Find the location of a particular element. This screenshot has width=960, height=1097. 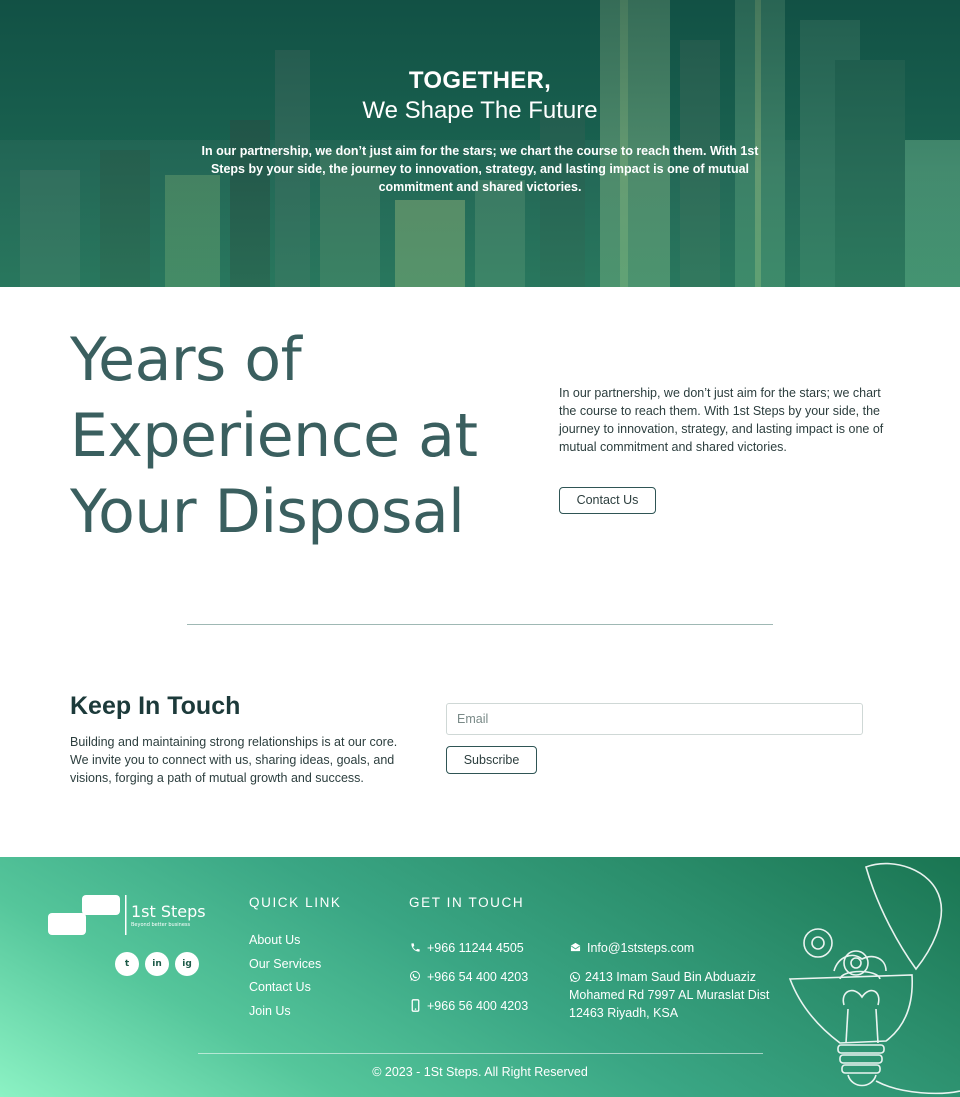

hero-title-line1: TOGETHER, is located at coordinates (480, 80).